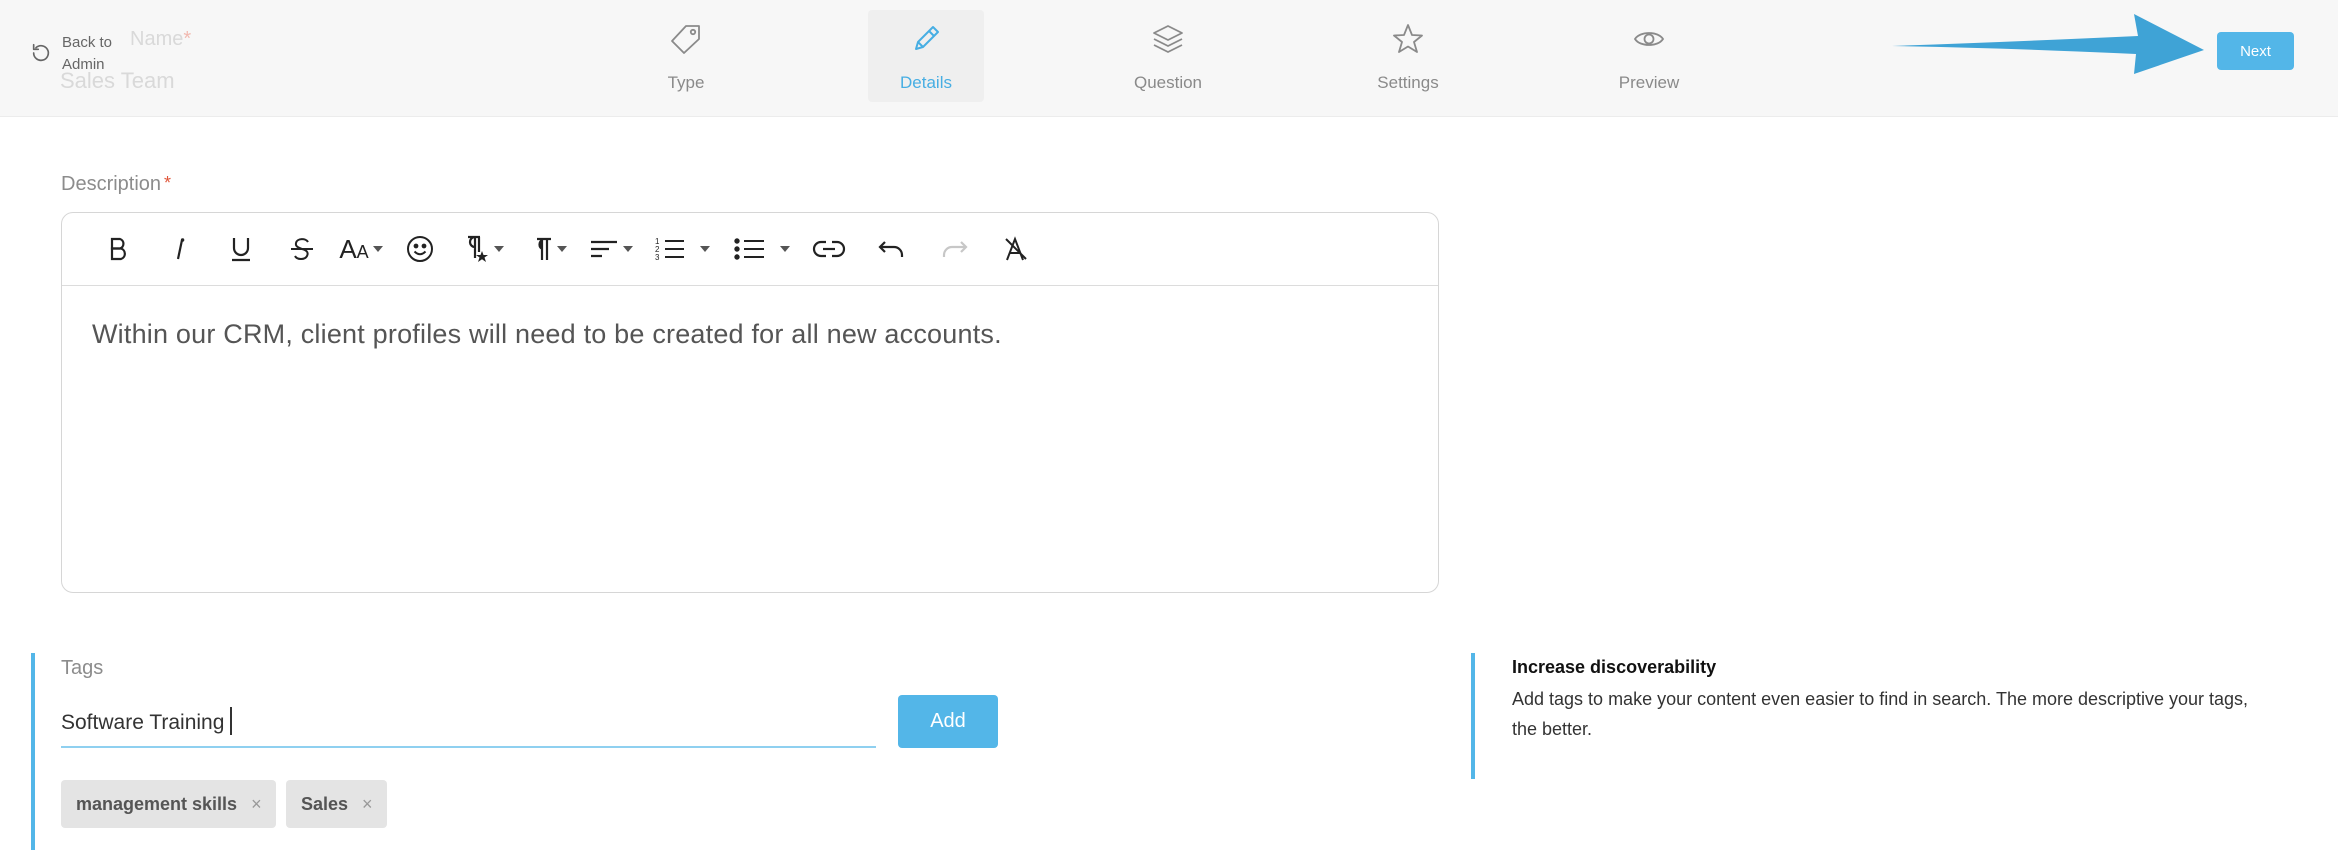 The height and width of the screenshot is (850, 2338). What do you see at coordinates (926, 82) in the screenshot?
I see `tab-details-label: Details` at bounding box center [926, 82].